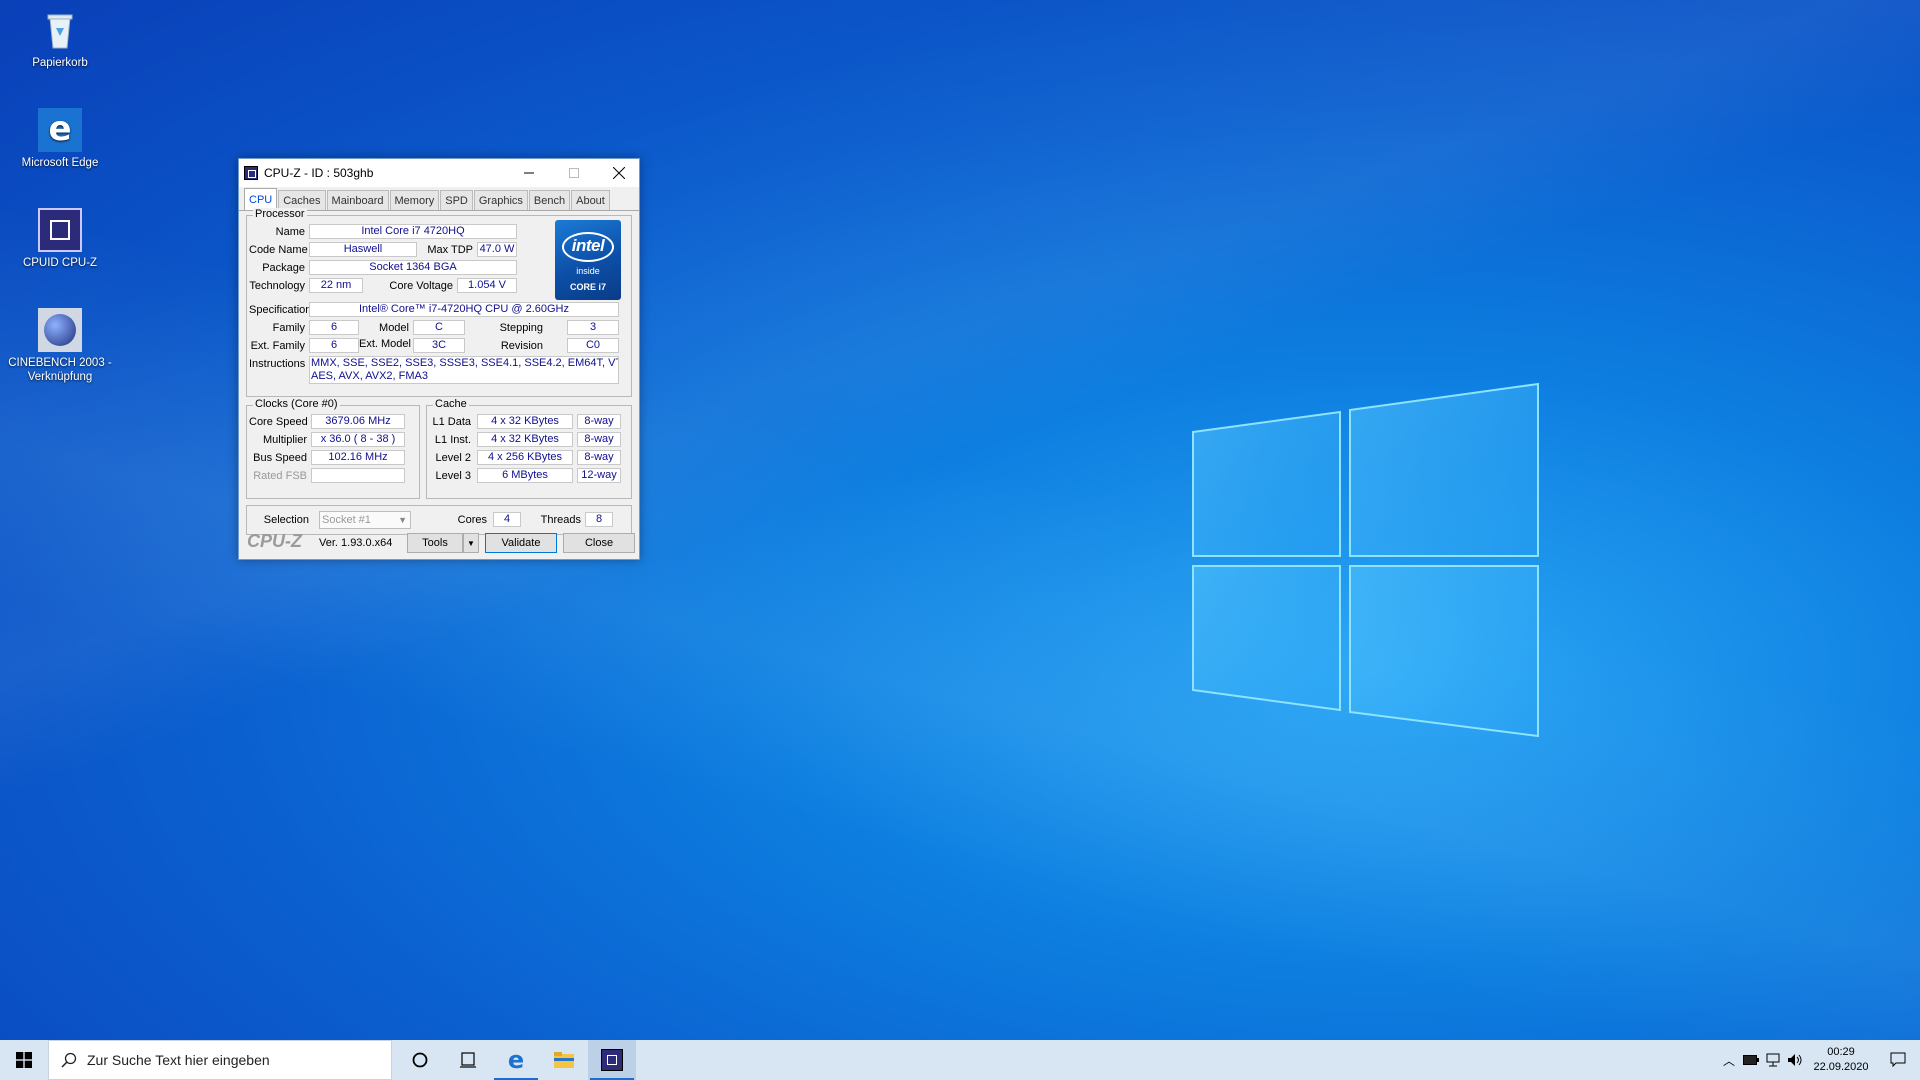 The height and width of the screenshot is (1080, 1920). What do you see at coordinates (356, 543) in the screenshot?
I see `version-text: Ver. 1.93.0.x64` at bounding box center [356, 543].